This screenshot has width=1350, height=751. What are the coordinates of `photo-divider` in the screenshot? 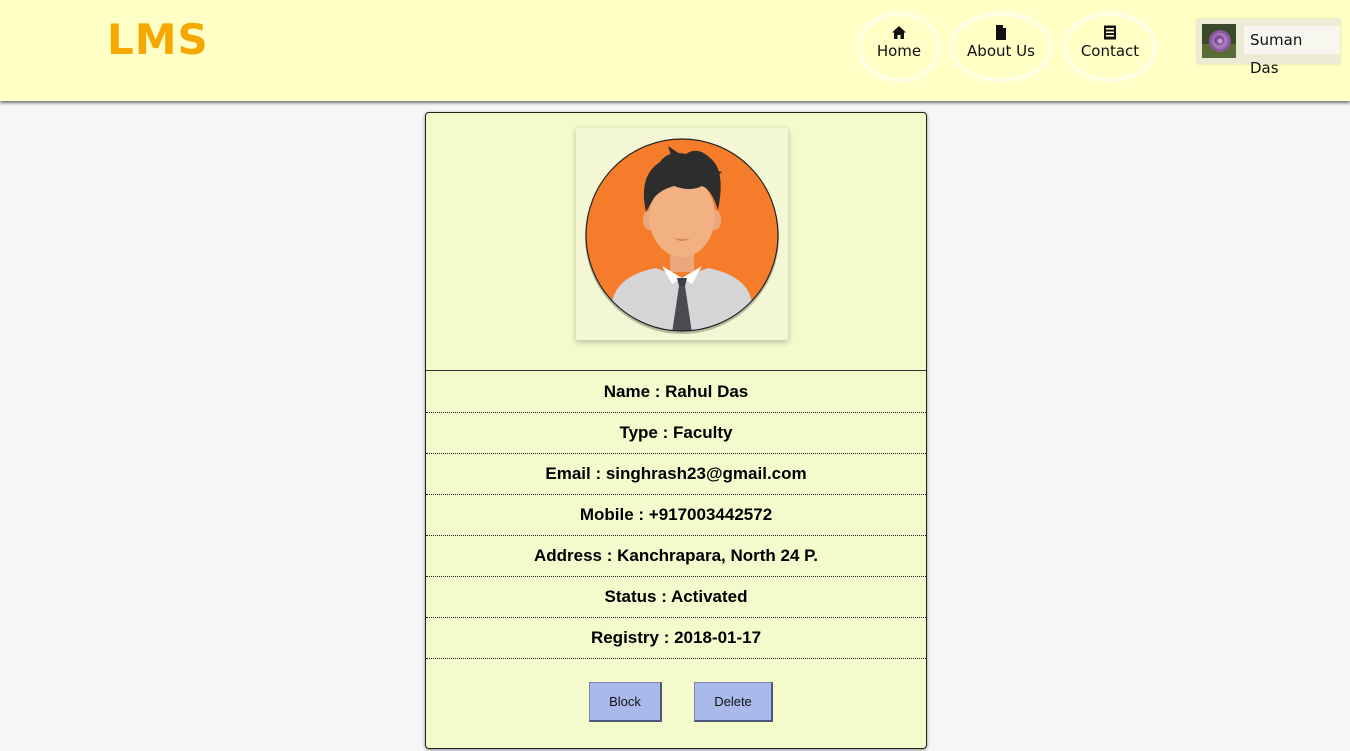 It's located at (676, 370).